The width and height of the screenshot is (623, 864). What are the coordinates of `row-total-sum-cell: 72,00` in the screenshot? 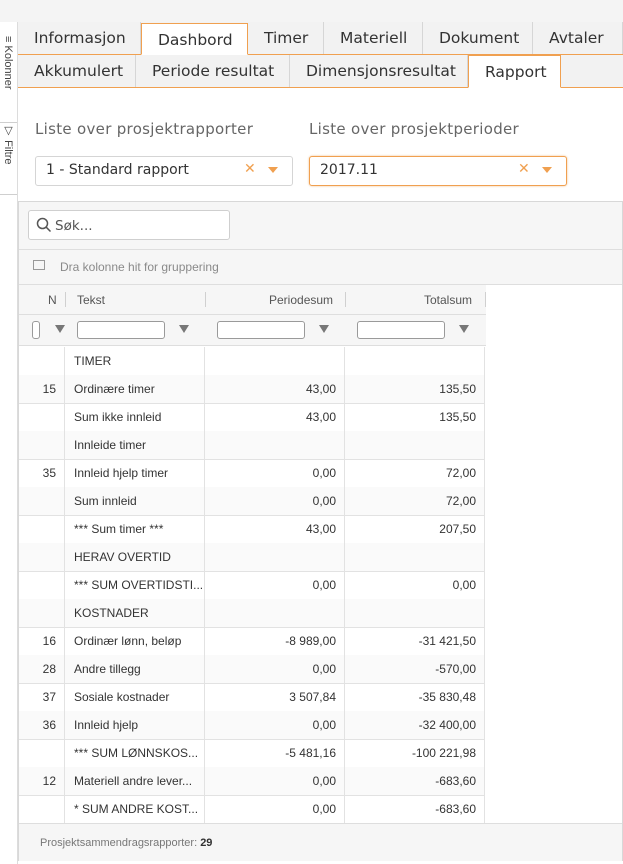 It's located at (415, 473).